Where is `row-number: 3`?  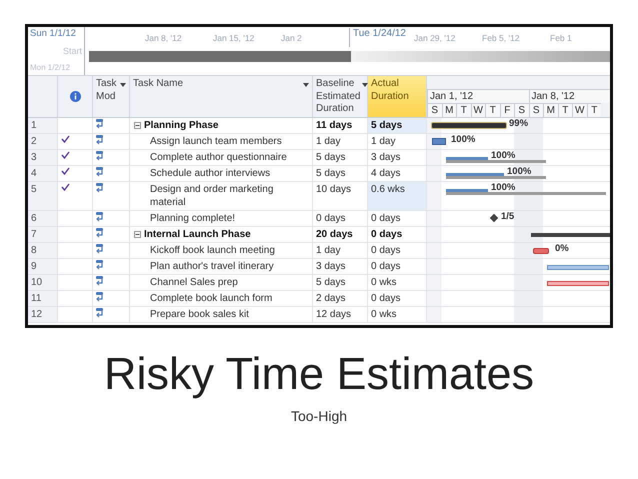 row-number: 3 is located at coordinates (43, 157).